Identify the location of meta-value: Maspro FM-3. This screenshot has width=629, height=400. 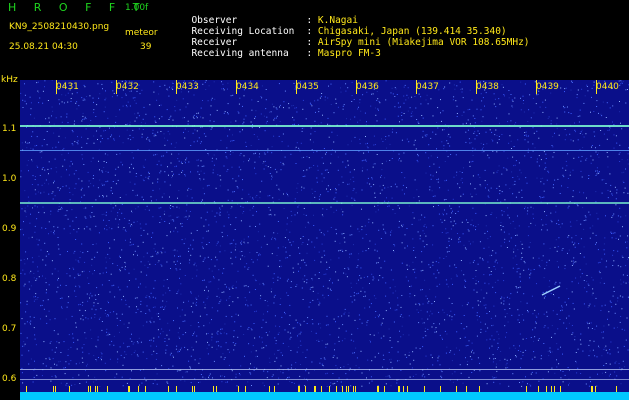
(349, 53).